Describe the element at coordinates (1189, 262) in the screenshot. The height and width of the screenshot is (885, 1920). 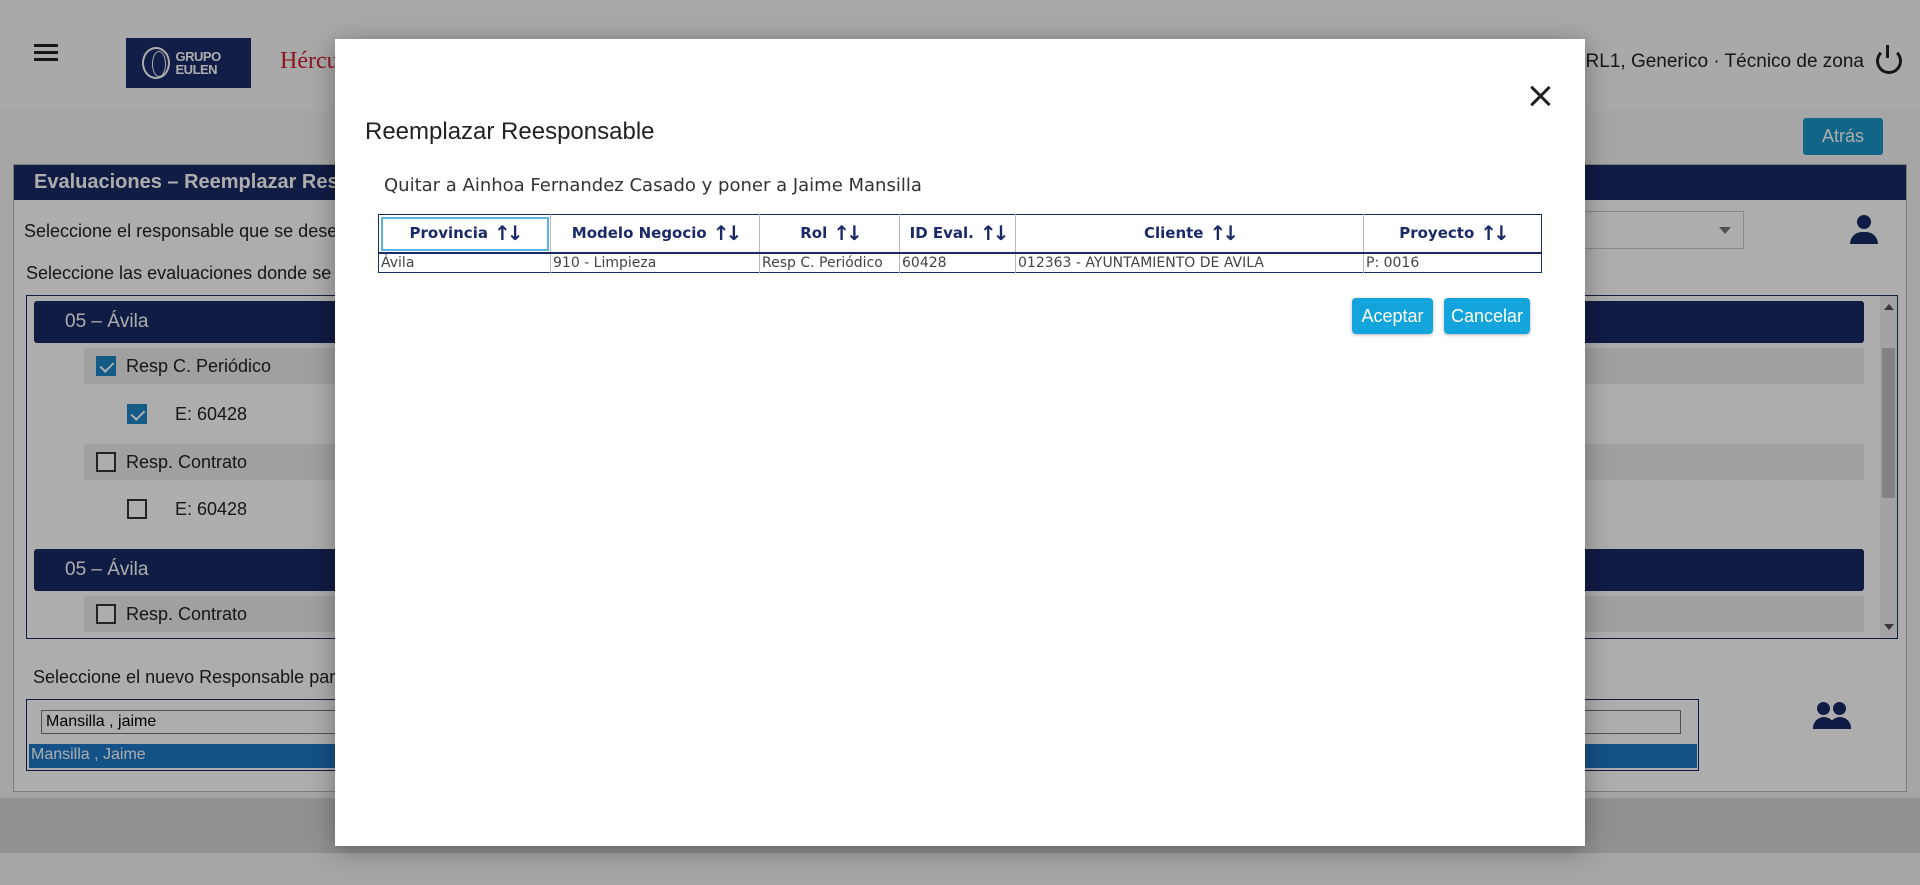
I see `cell-cliente: 012363 - AYUNTAMIENTO DE AVILA` at that location.